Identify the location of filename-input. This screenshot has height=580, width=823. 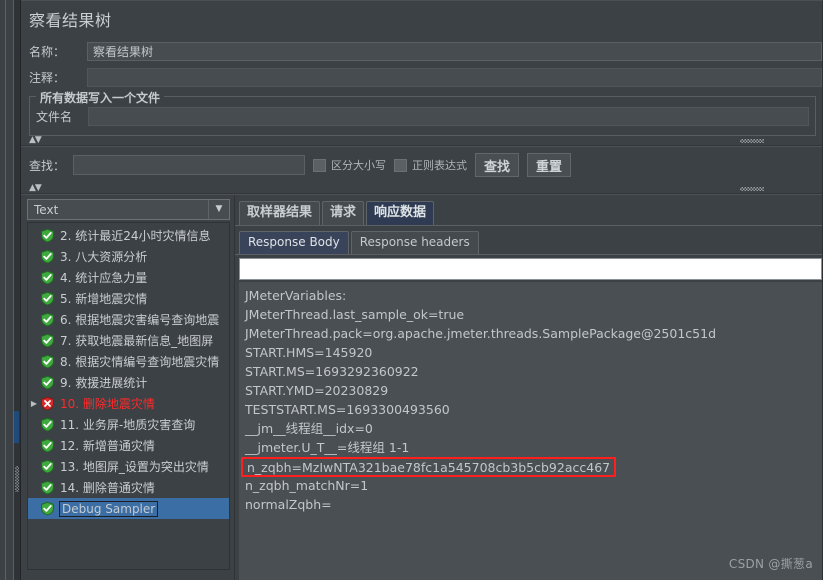
(448, 116).